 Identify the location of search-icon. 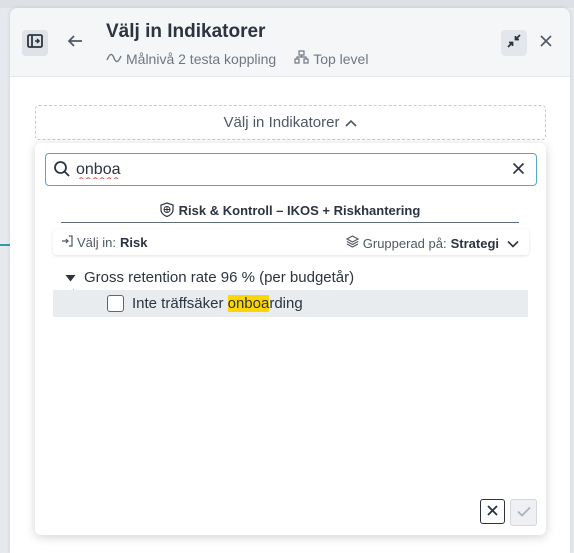
(62, 171).